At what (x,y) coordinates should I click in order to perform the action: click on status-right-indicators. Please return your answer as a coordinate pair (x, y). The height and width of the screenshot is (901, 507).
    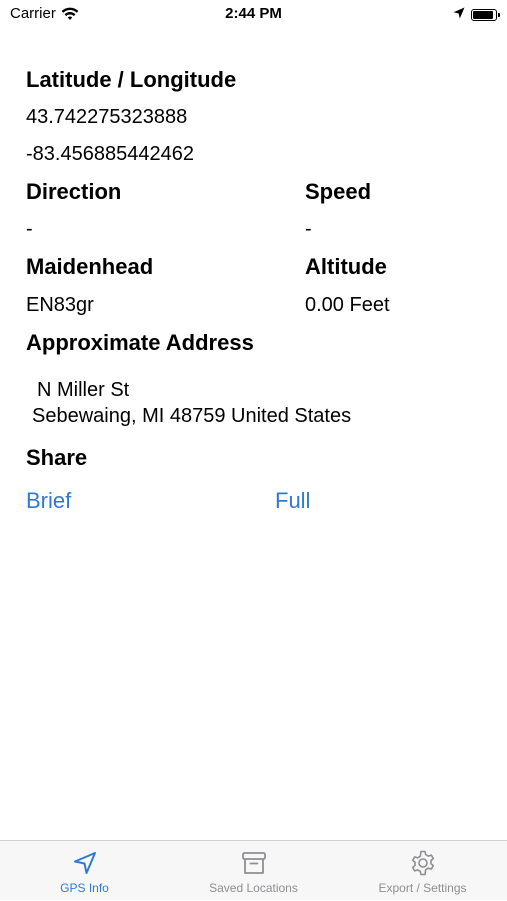
    Looking at the image, I should click on (476, 14).